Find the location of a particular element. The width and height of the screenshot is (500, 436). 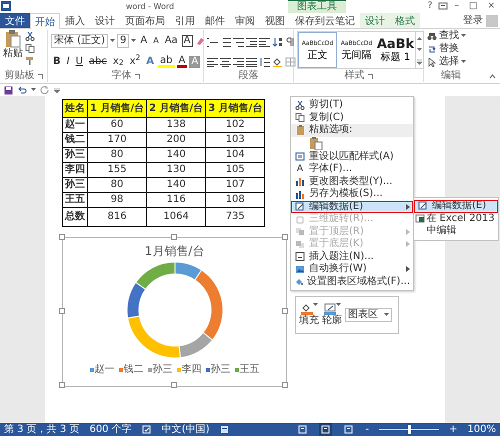

context-menu-item: 重设以匹配样式(A) is located at coordinates (352, 156).